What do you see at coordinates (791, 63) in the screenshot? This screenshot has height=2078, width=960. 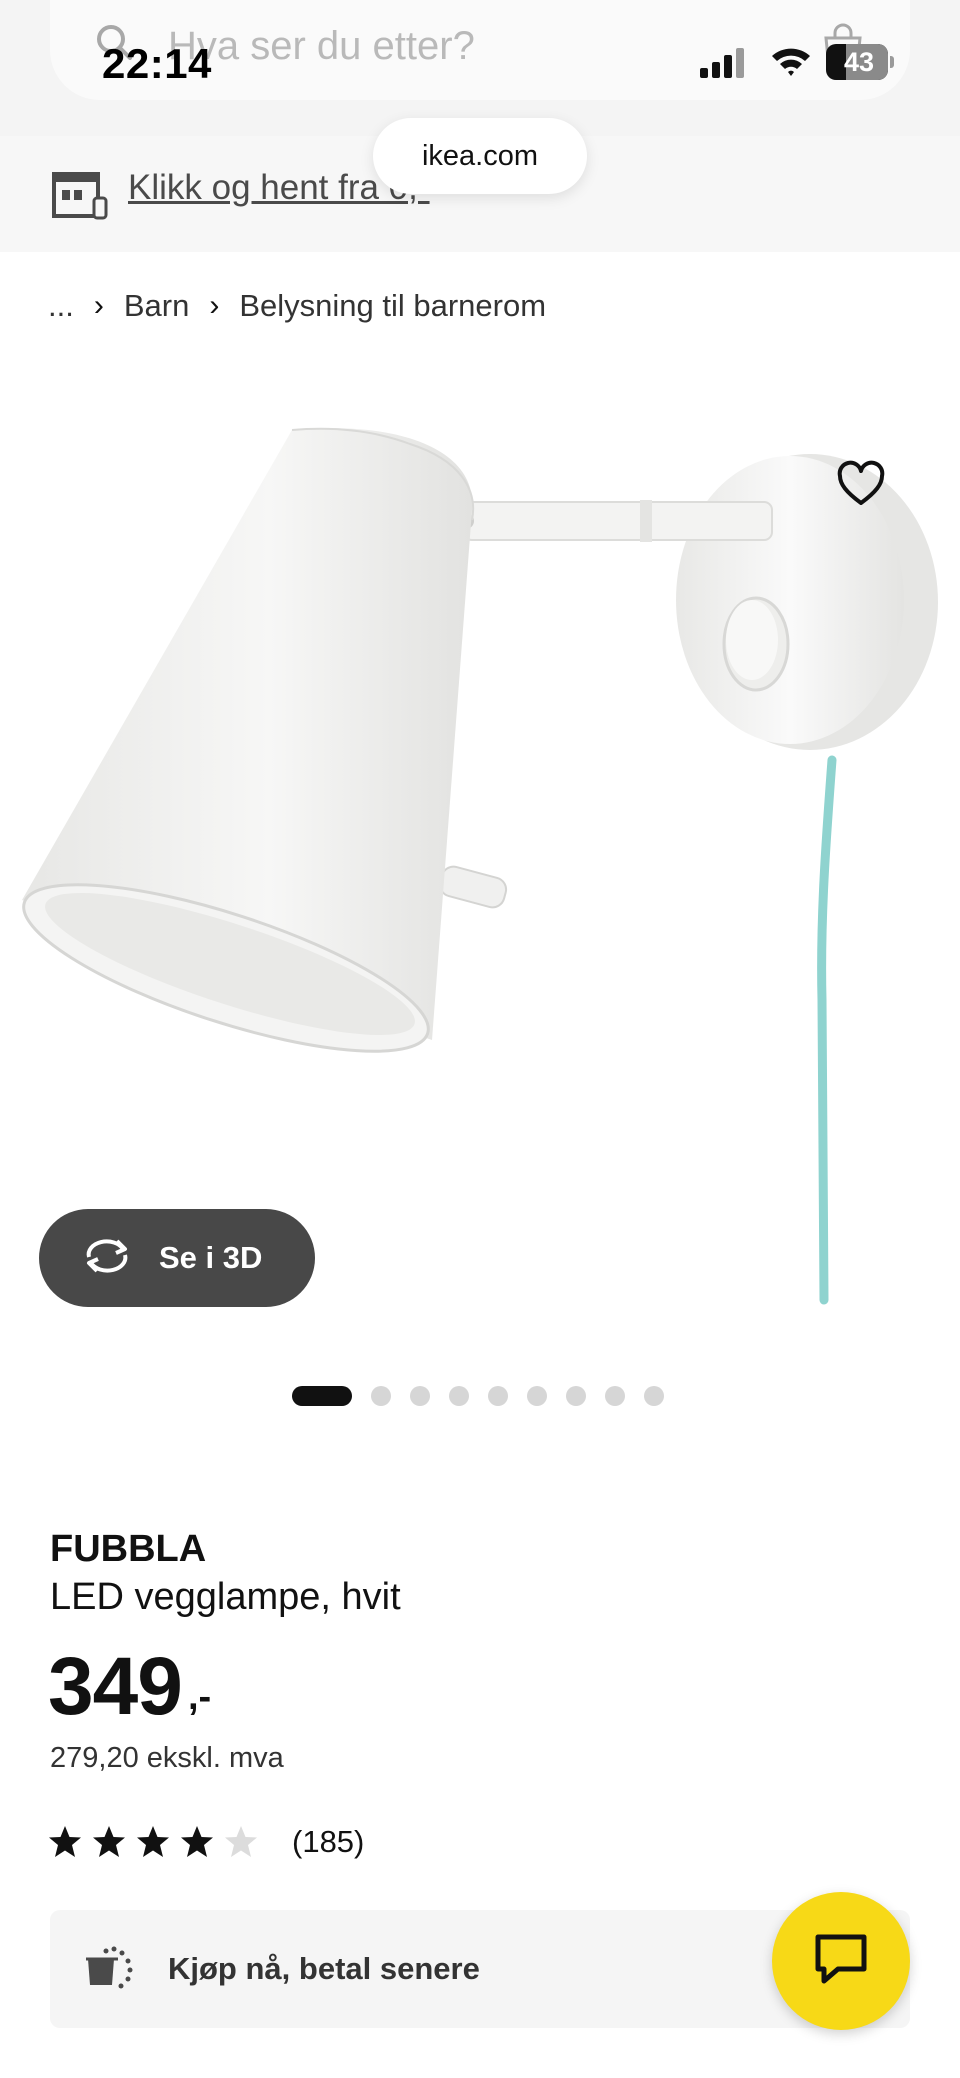 I see `wifi-icon` at bounding box center [791, 63].